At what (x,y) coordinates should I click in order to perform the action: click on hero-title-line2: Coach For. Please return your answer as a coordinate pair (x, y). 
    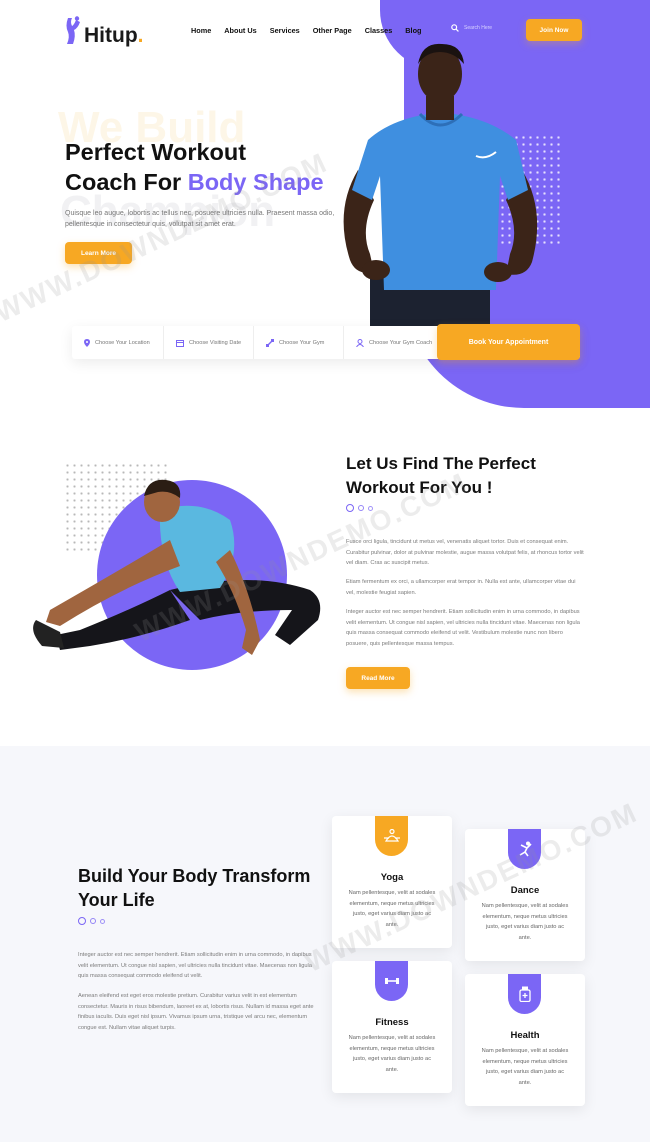
    Looking at the image, I should click on (126, 181).